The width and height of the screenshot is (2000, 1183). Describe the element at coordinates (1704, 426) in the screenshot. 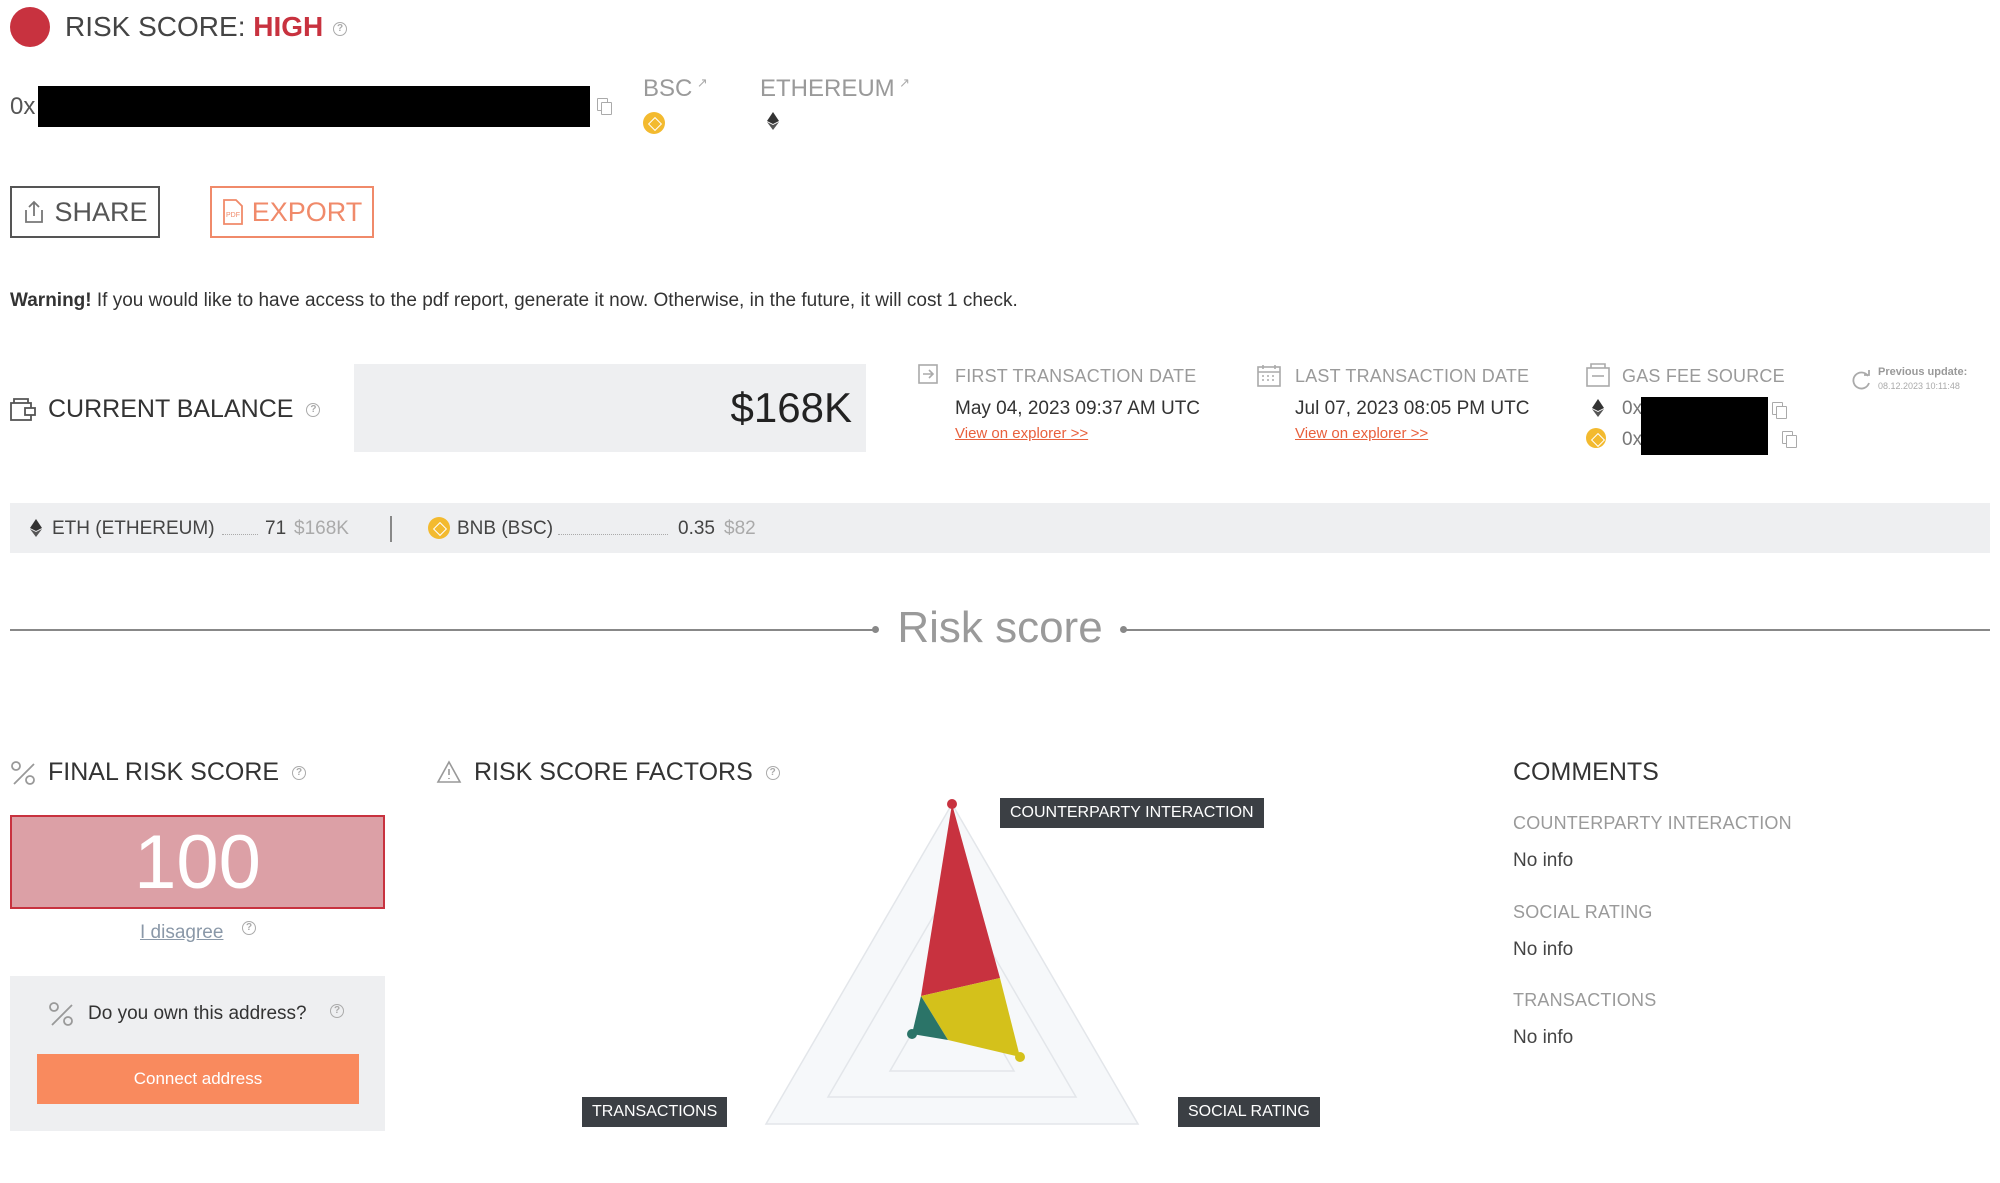

I see `redacted-gas-fee-address` at that location.